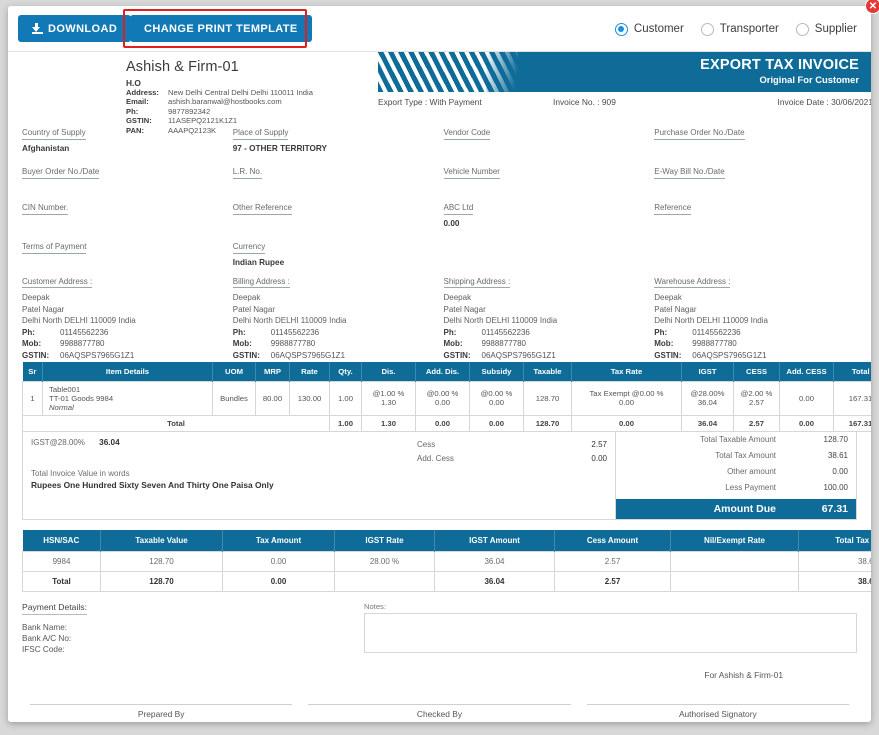 This screenshot has height=735, width=879. What do you see at coordinates (734, 581) in the screenshot?
I see `hsn-total-nil-exempt` at bounding box center [734, 581].